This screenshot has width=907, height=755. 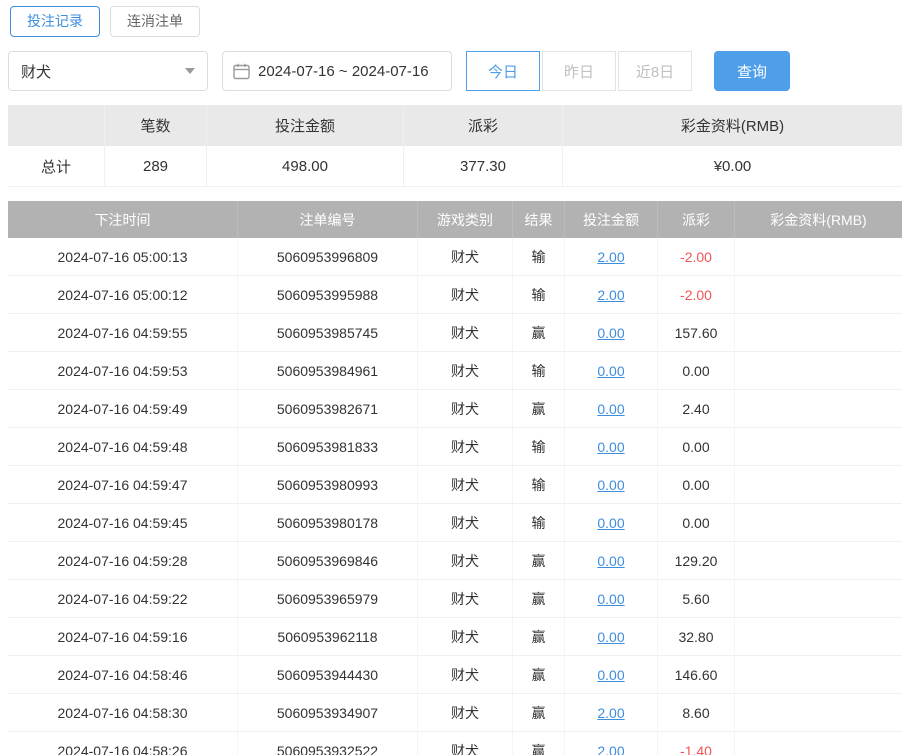 I want to click on order-id-cell: 5060953934907, so click(x=328, y=713).